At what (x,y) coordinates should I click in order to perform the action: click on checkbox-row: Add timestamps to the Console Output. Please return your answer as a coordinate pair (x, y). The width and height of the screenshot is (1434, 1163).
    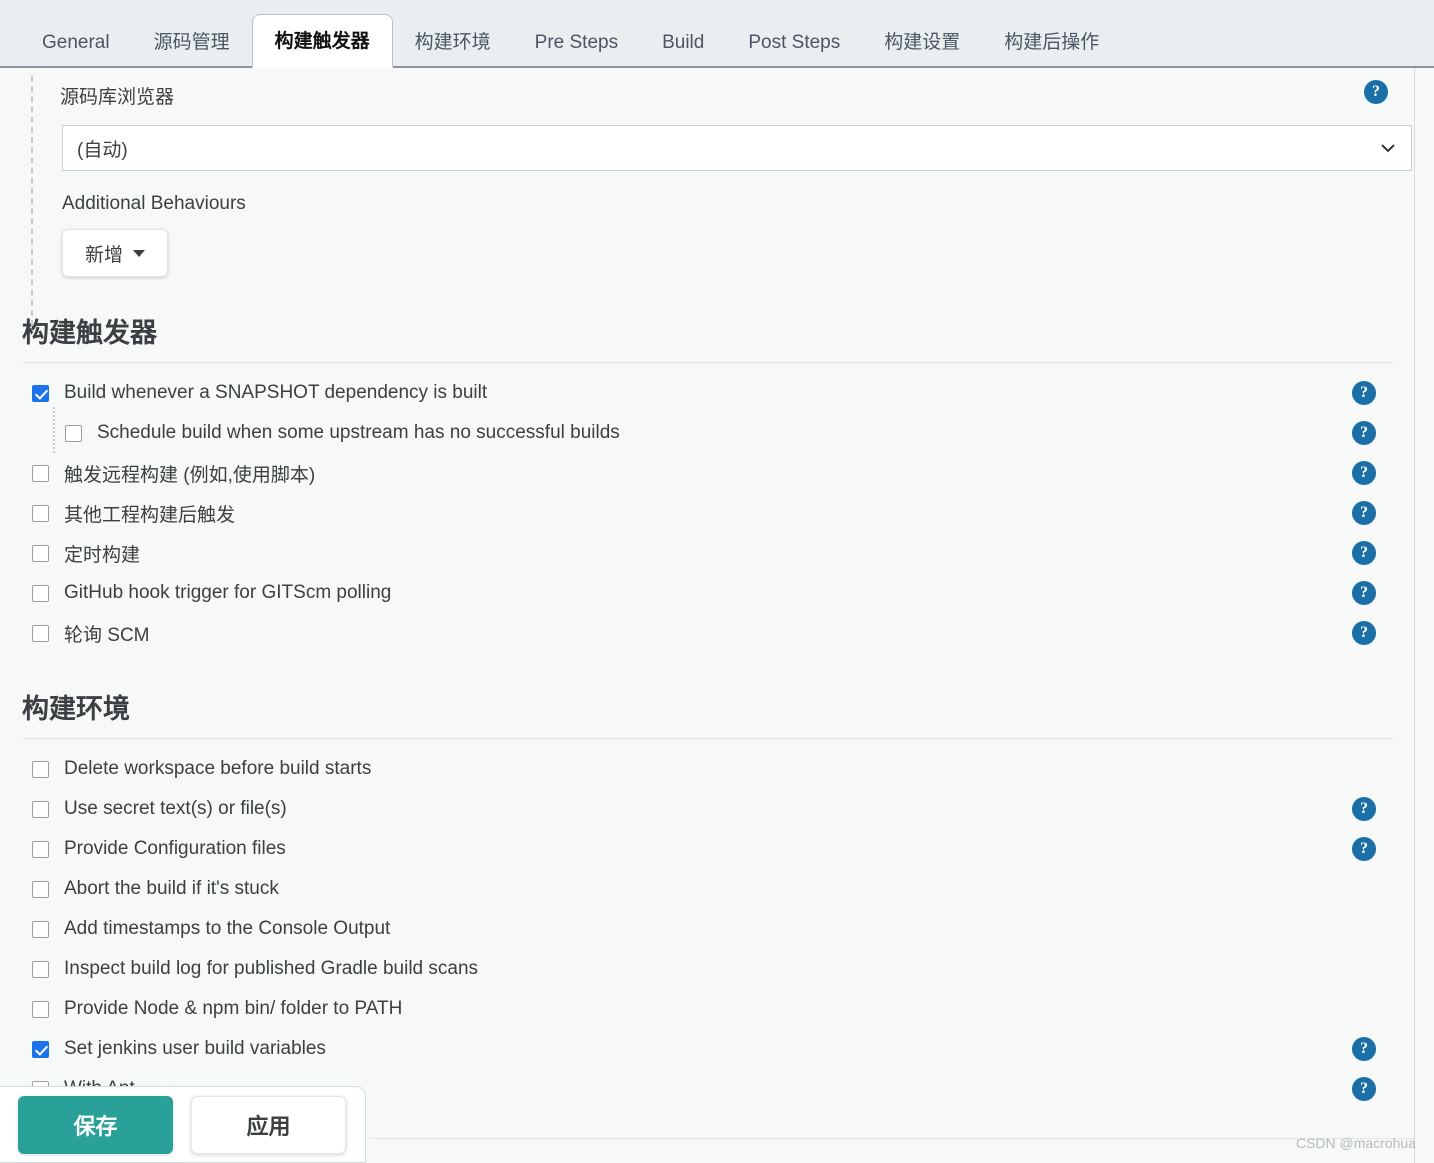
    Looking at the image, I should click on (708, 929).